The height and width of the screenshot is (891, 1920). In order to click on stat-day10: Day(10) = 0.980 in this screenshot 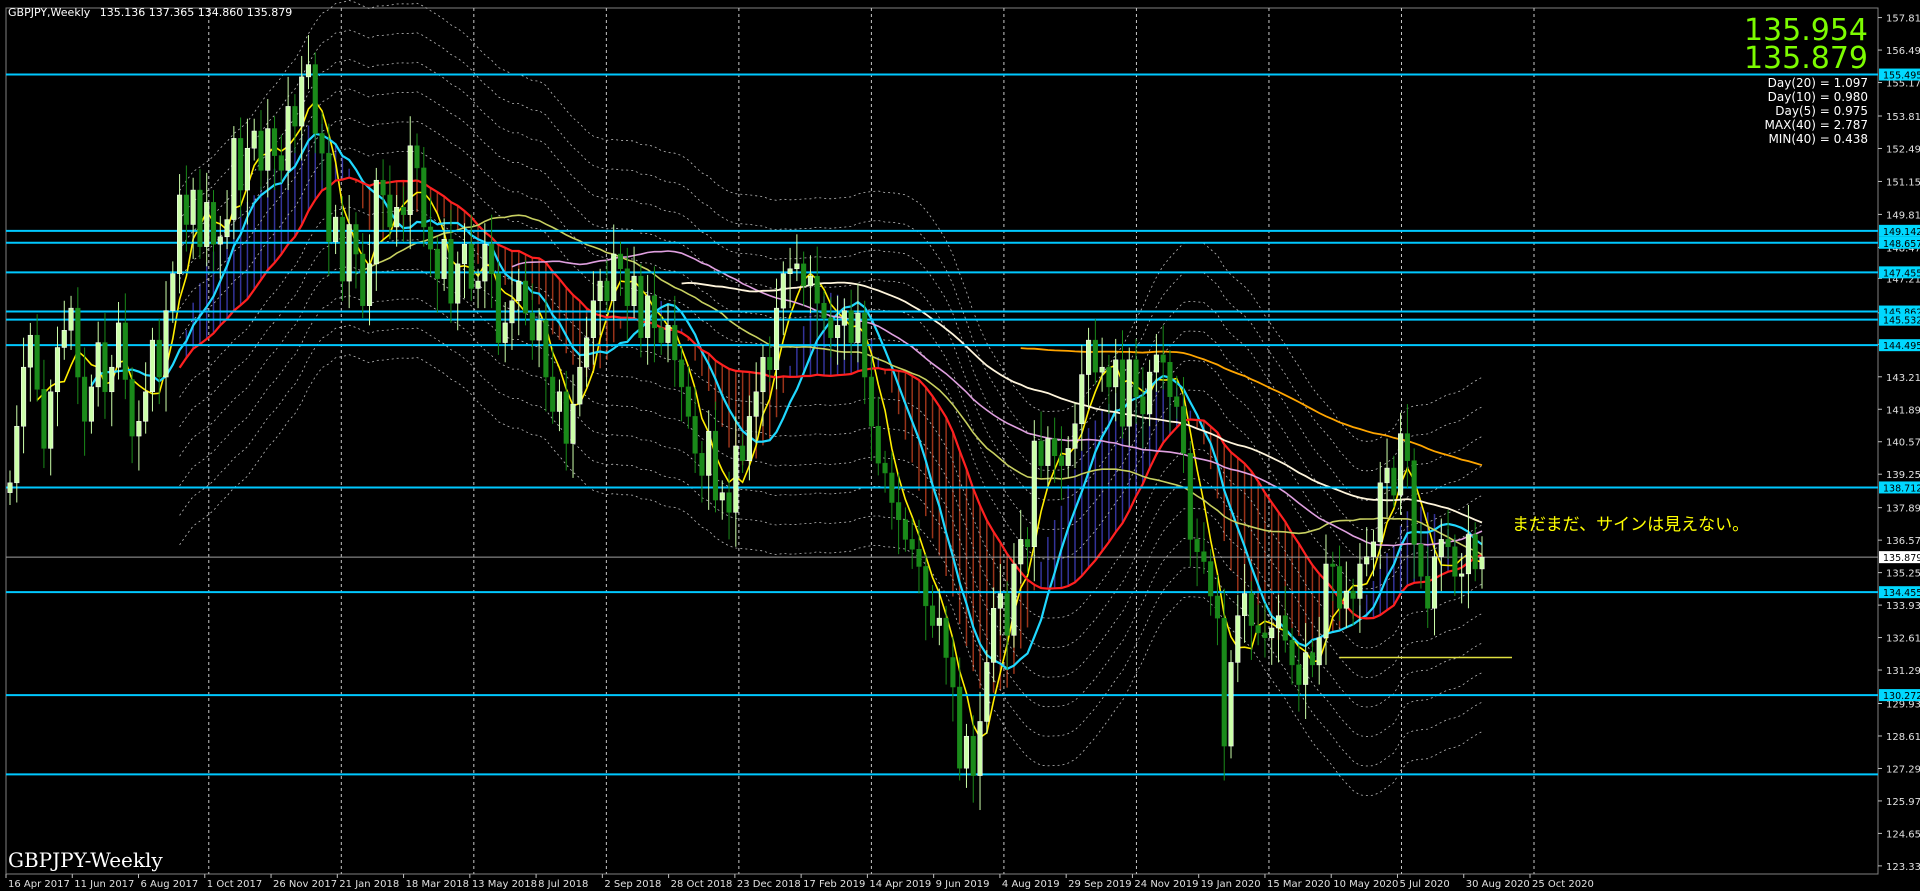, I will do `click(1817, 97)`.